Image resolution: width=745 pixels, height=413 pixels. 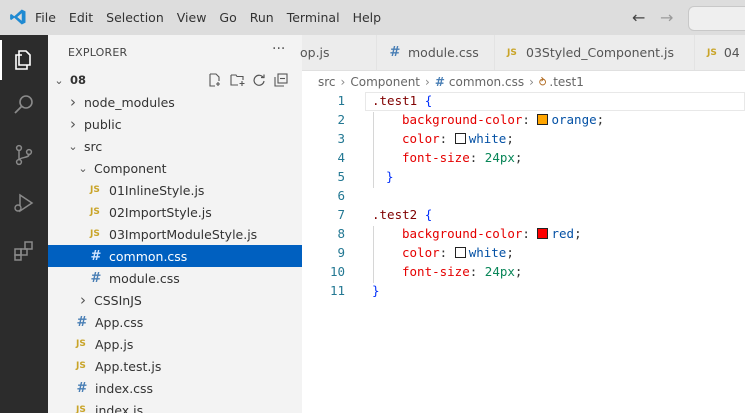 I want to click on breadcrumb-file: common.css, so click(x=486, y=82).